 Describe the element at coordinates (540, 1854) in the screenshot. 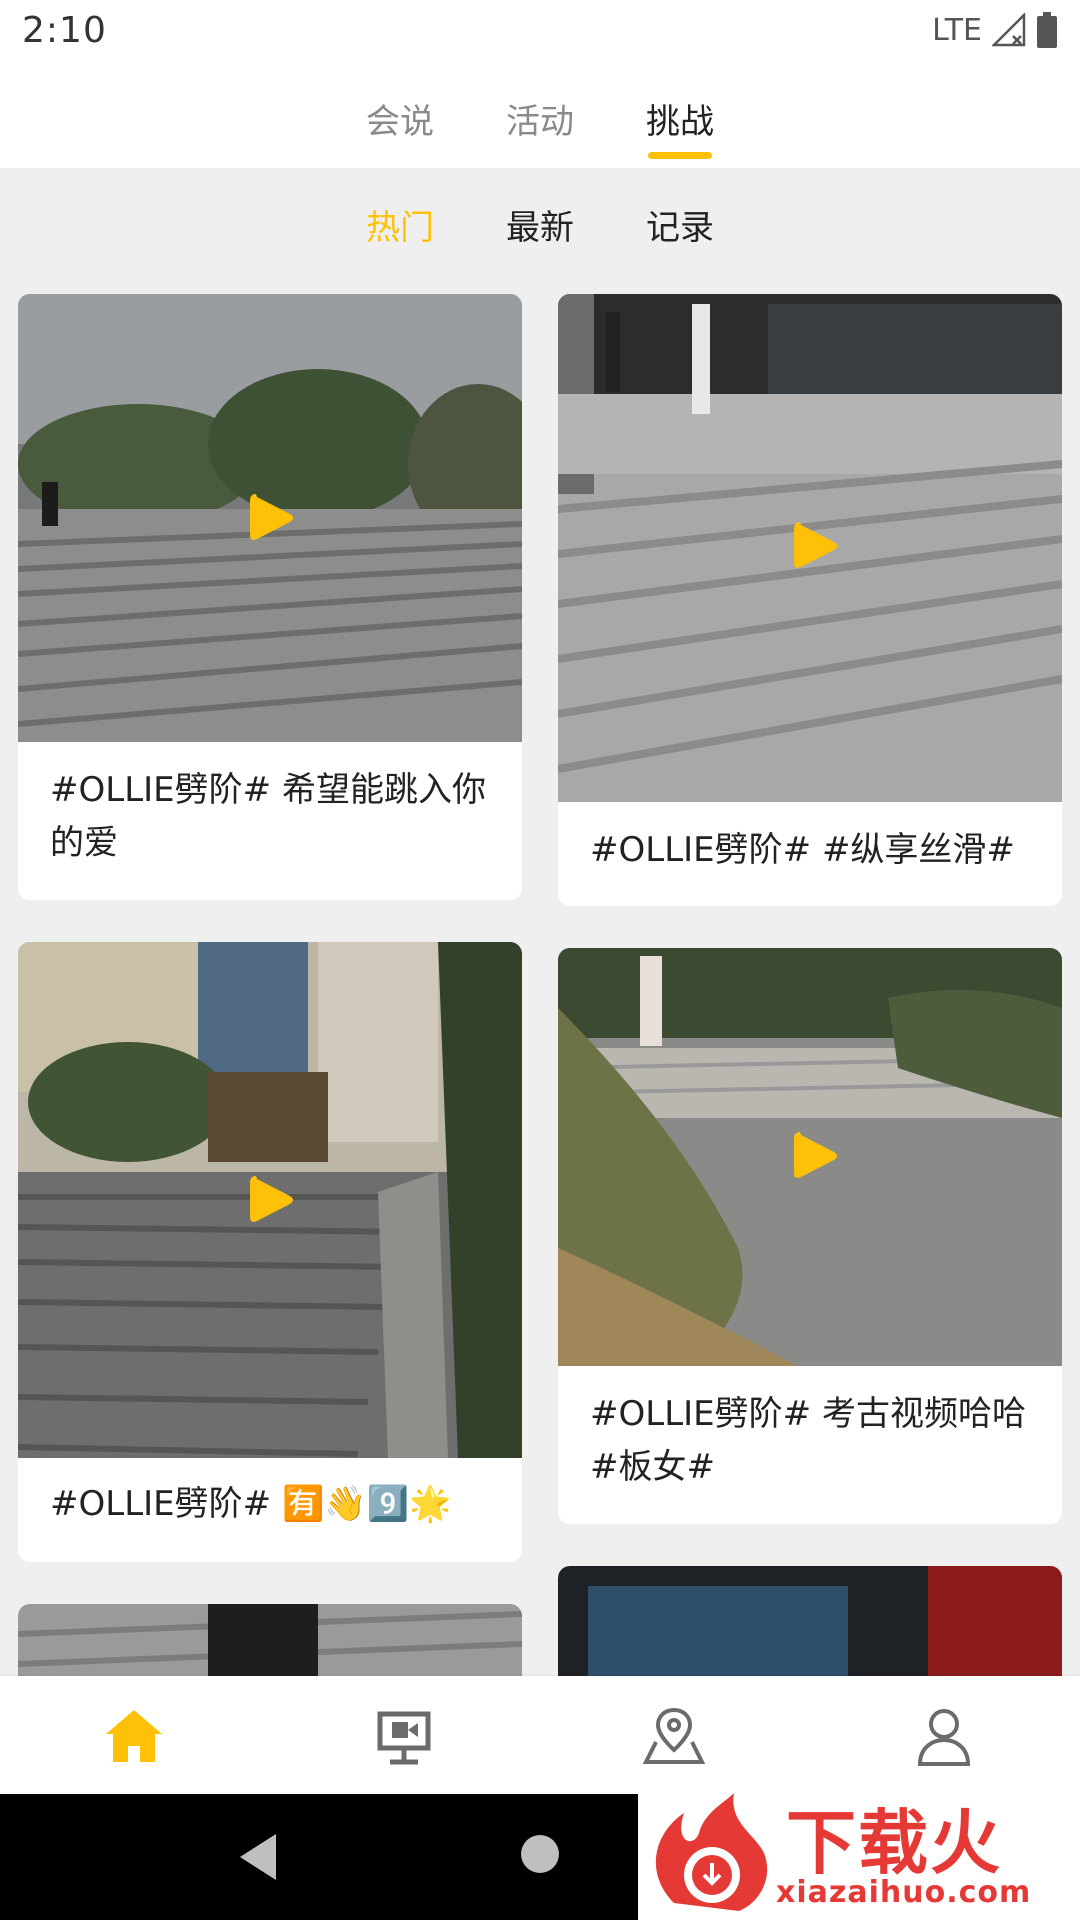

I see `home-button-icon` at that location.